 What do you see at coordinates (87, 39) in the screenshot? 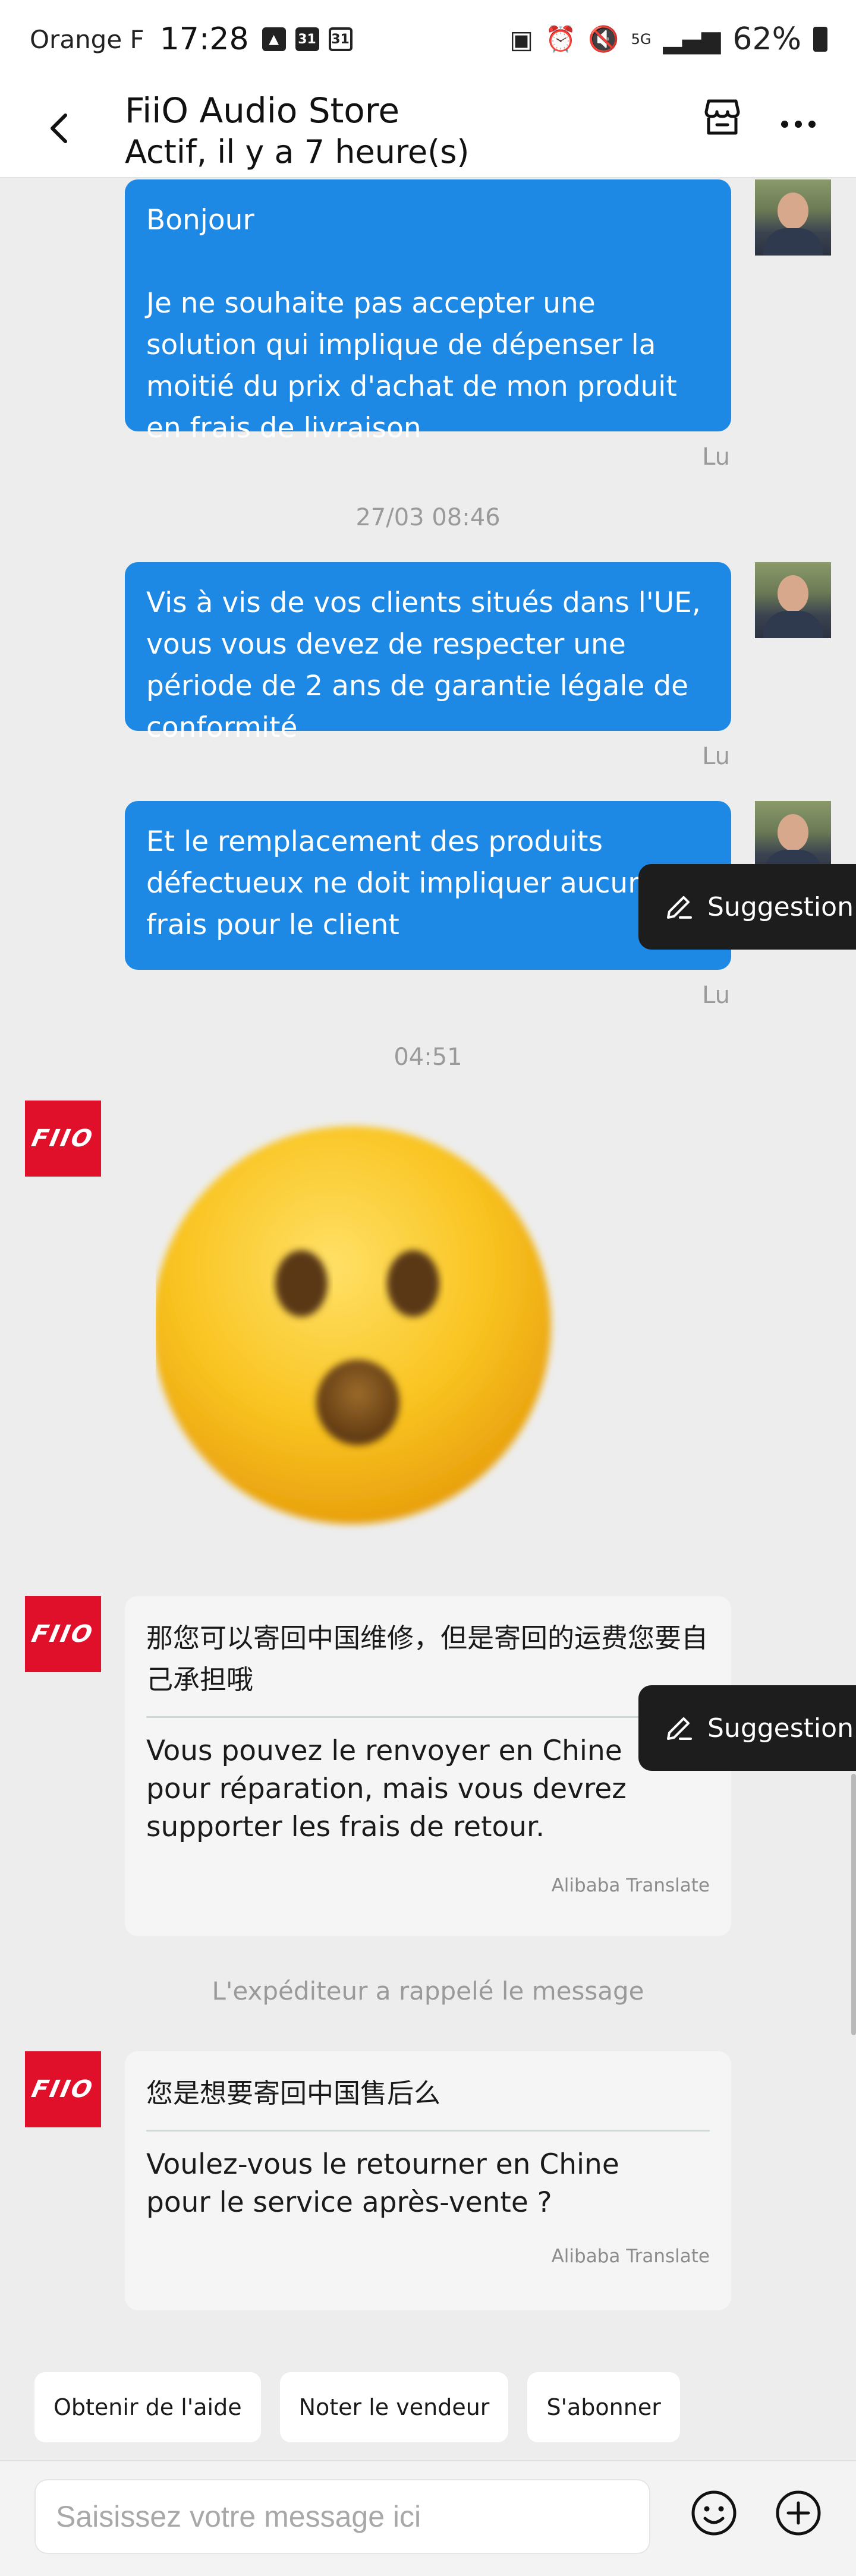
I see `carrier-label: Orange F` at bounding box center [87, 39].